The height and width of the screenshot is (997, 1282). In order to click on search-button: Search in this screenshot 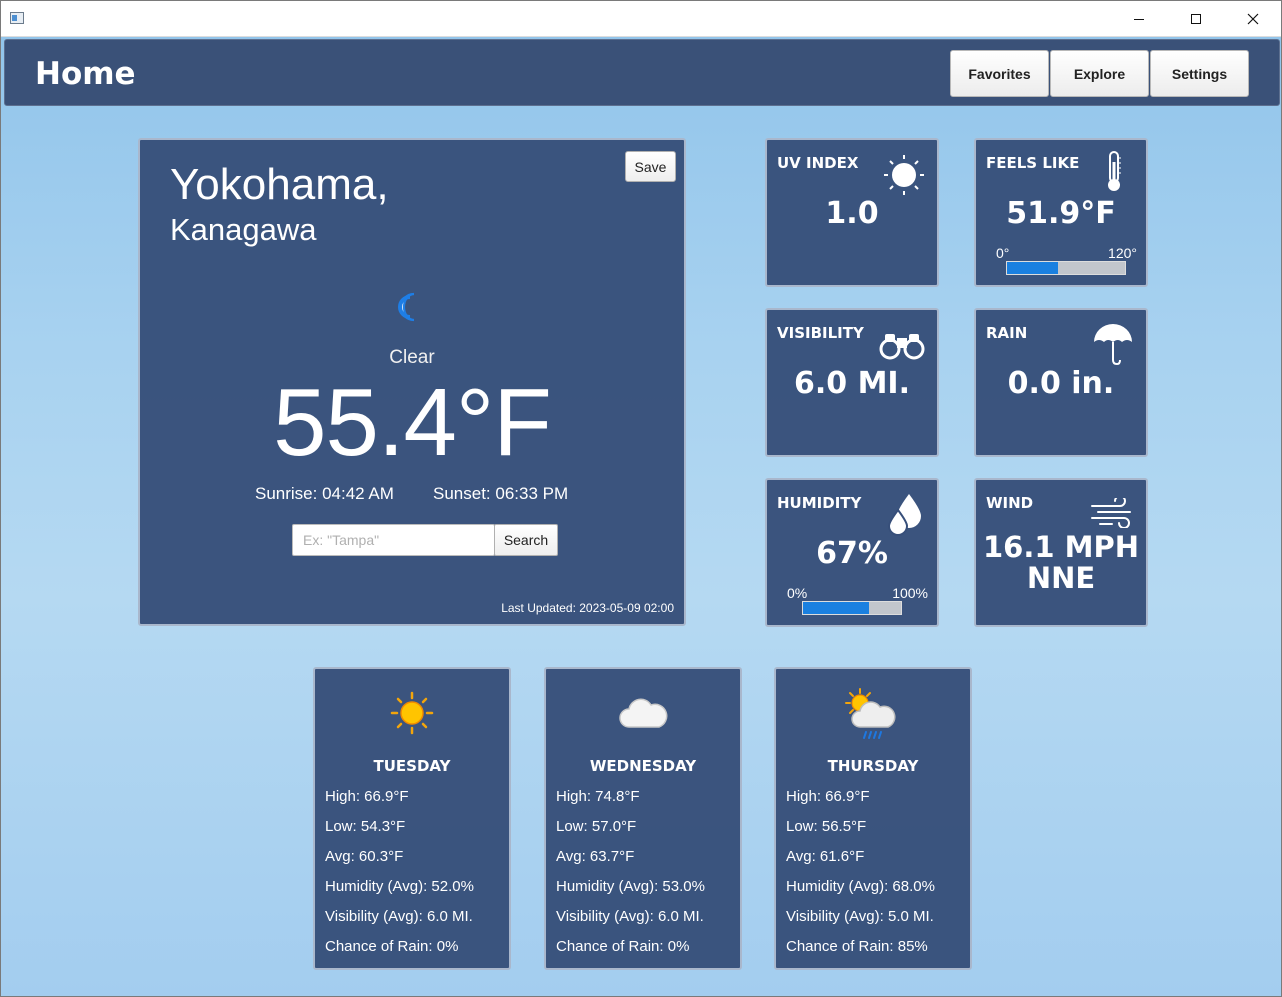, I will do `click(526, 540)`.